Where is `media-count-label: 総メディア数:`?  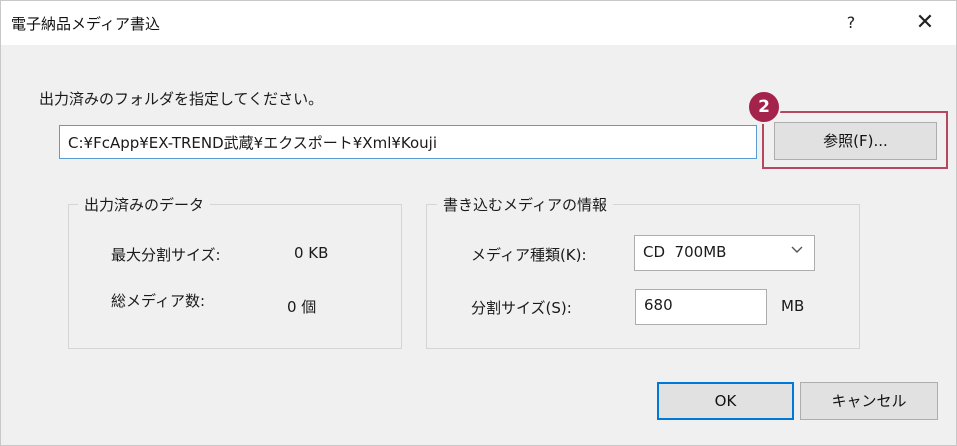 media-count-label: 総メディア数: is located at coordinates (158, 301).